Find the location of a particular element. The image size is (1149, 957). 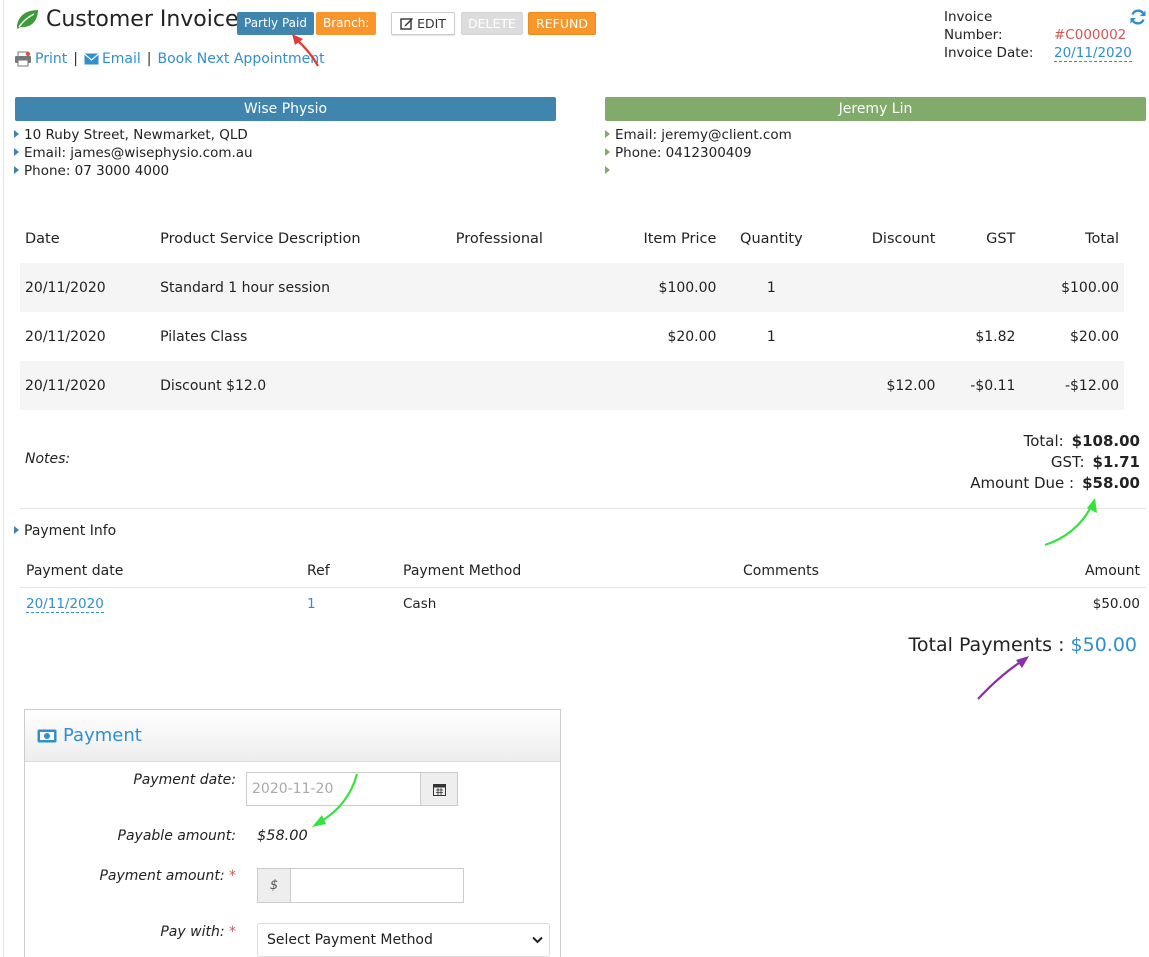

business-email: Email: james@wisephysio.com.au is located at coordinates (138, 153).